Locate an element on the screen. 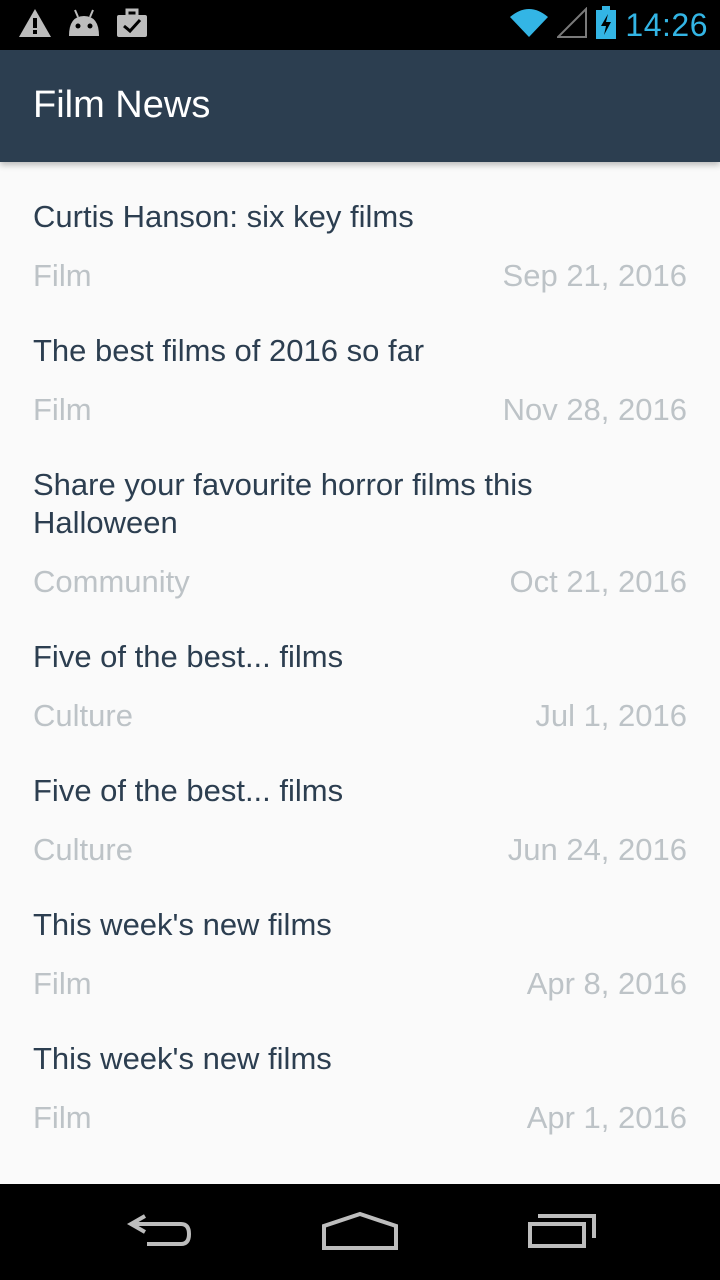  back-icon is located at coordinates (160, 1232).